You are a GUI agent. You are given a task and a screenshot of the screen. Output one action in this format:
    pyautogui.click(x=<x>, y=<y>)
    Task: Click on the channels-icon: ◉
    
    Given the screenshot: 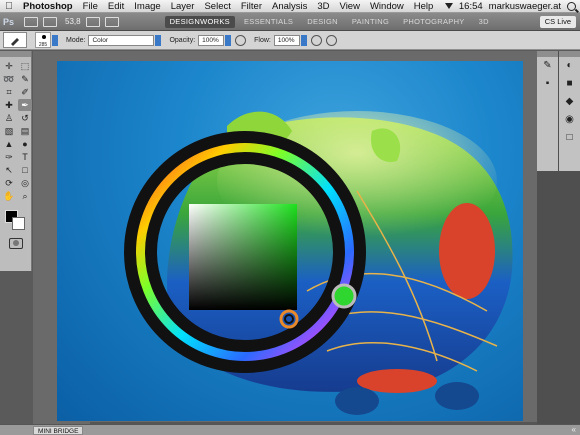 What is the action you would take?
    pyautogui.click(x=569, y=120)
    